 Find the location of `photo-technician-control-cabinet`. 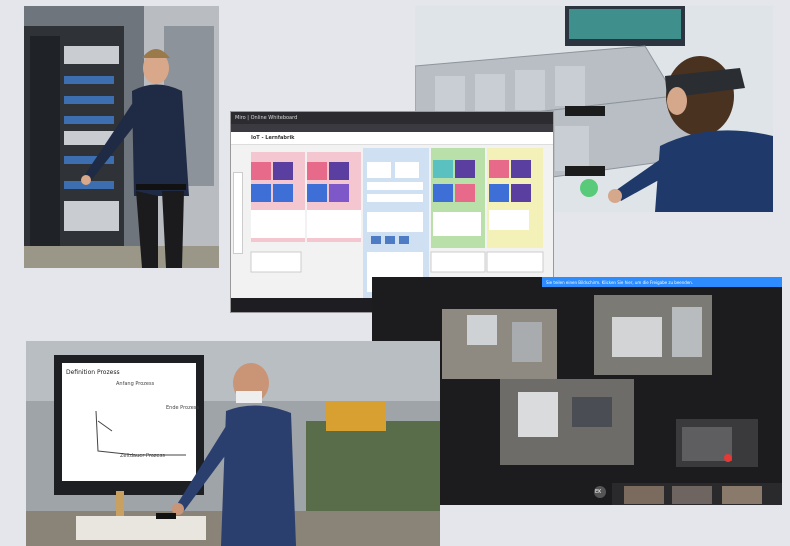

photo-technician-control-cabinet is located at coordinates (121, 137).